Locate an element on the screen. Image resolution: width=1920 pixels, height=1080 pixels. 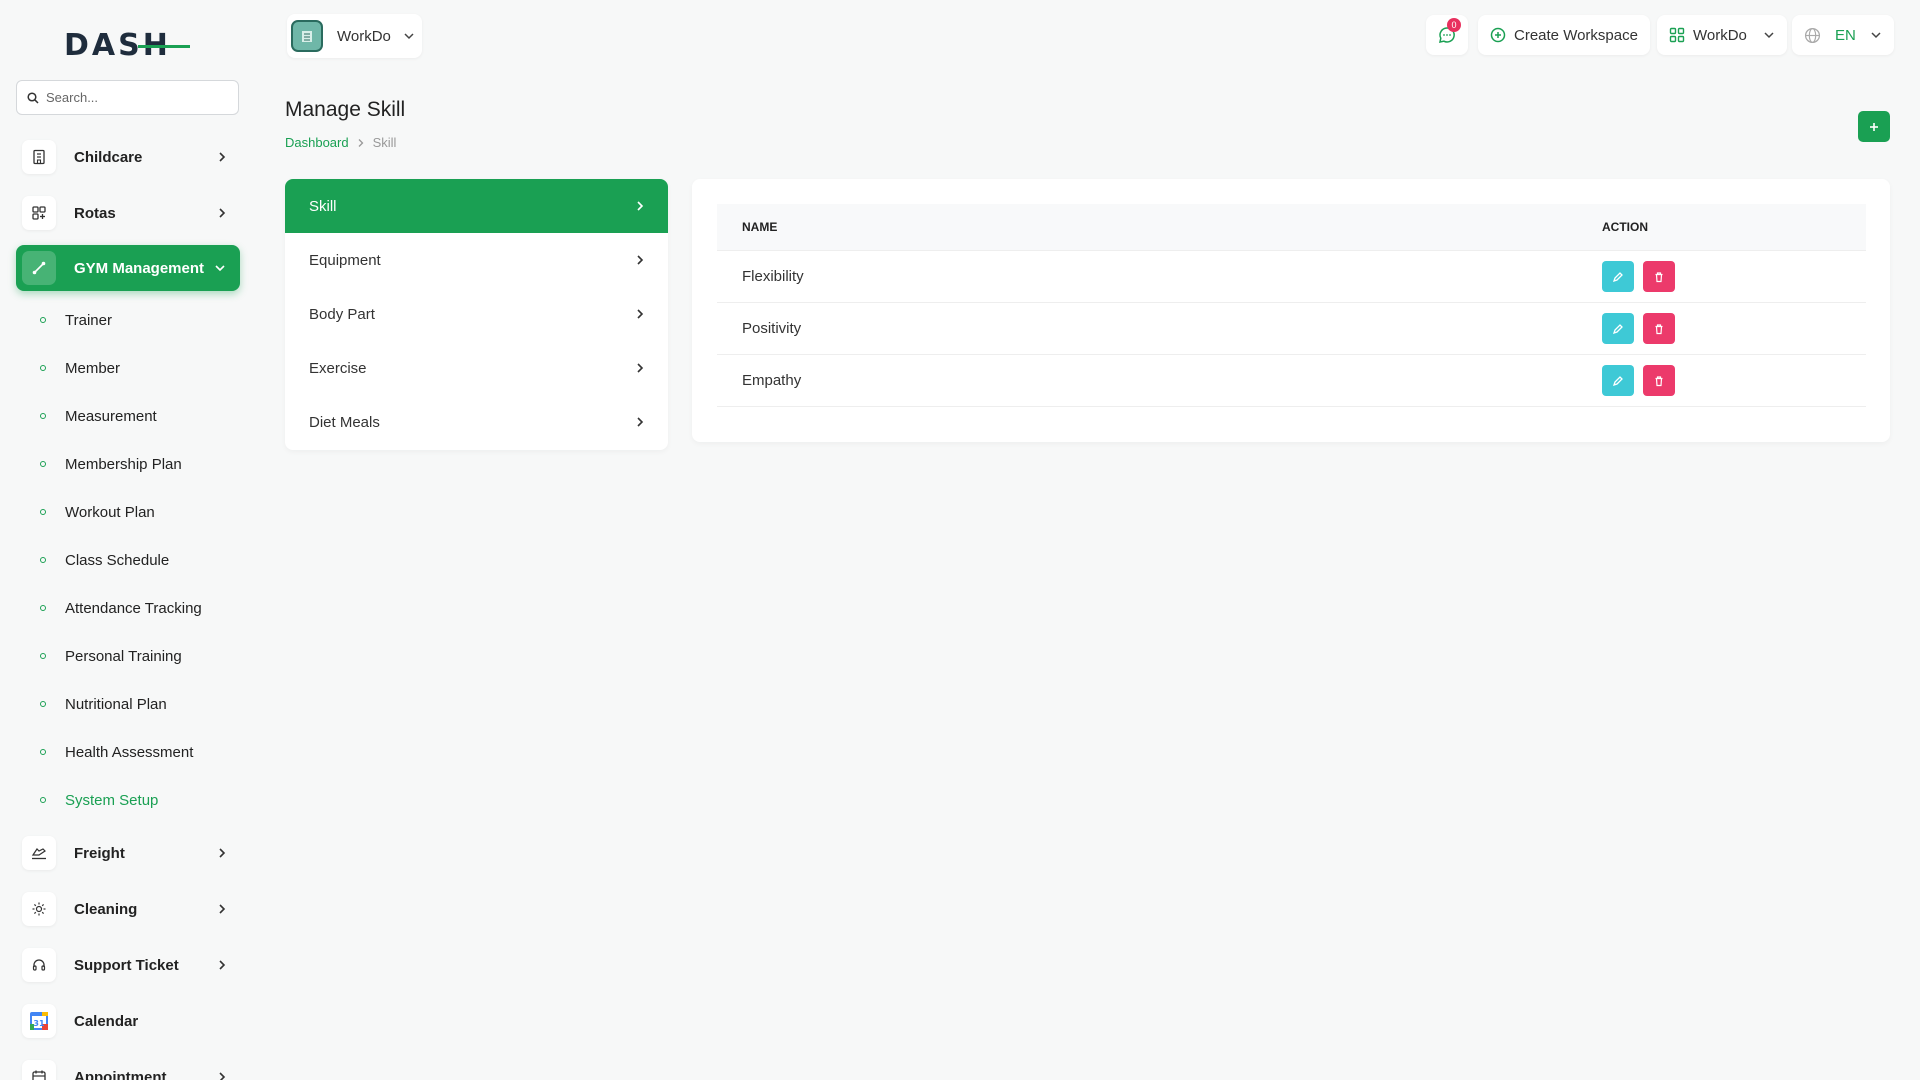
table-header: NAME ACTION is located at coordinates (1291, 227).